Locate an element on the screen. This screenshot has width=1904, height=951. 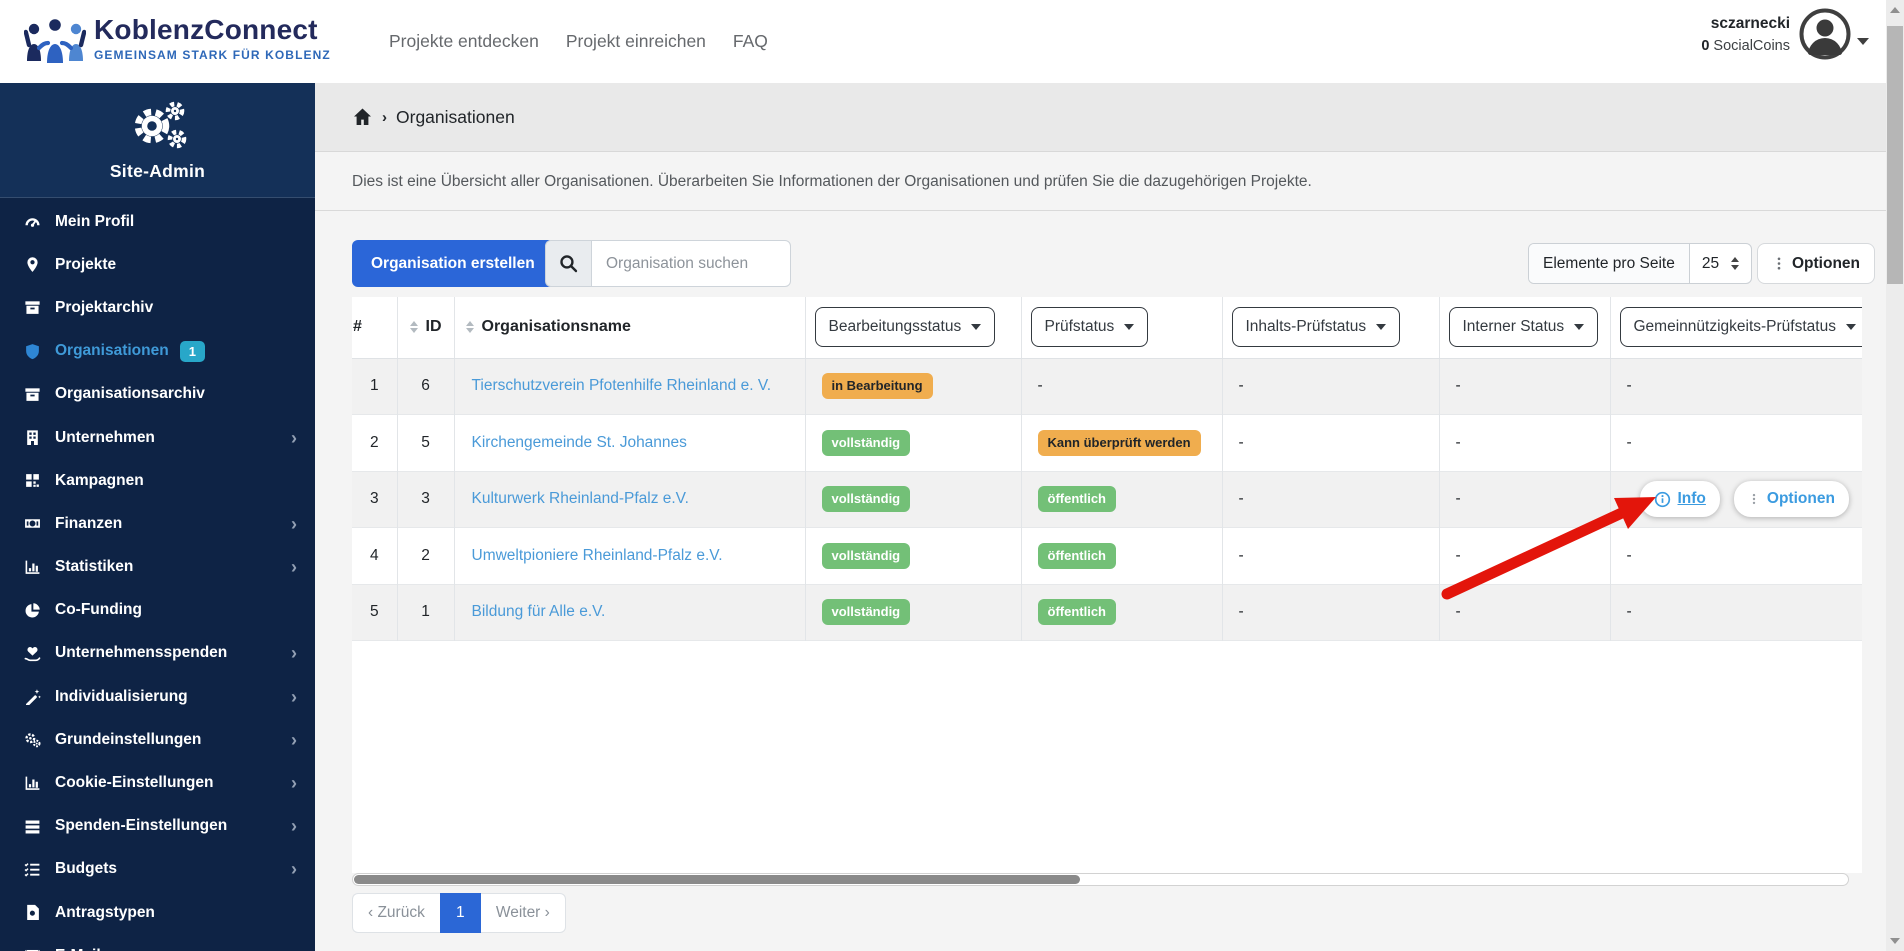
sidebar-item-finanzen: Finanzen › is located at coordinates (157, 523).